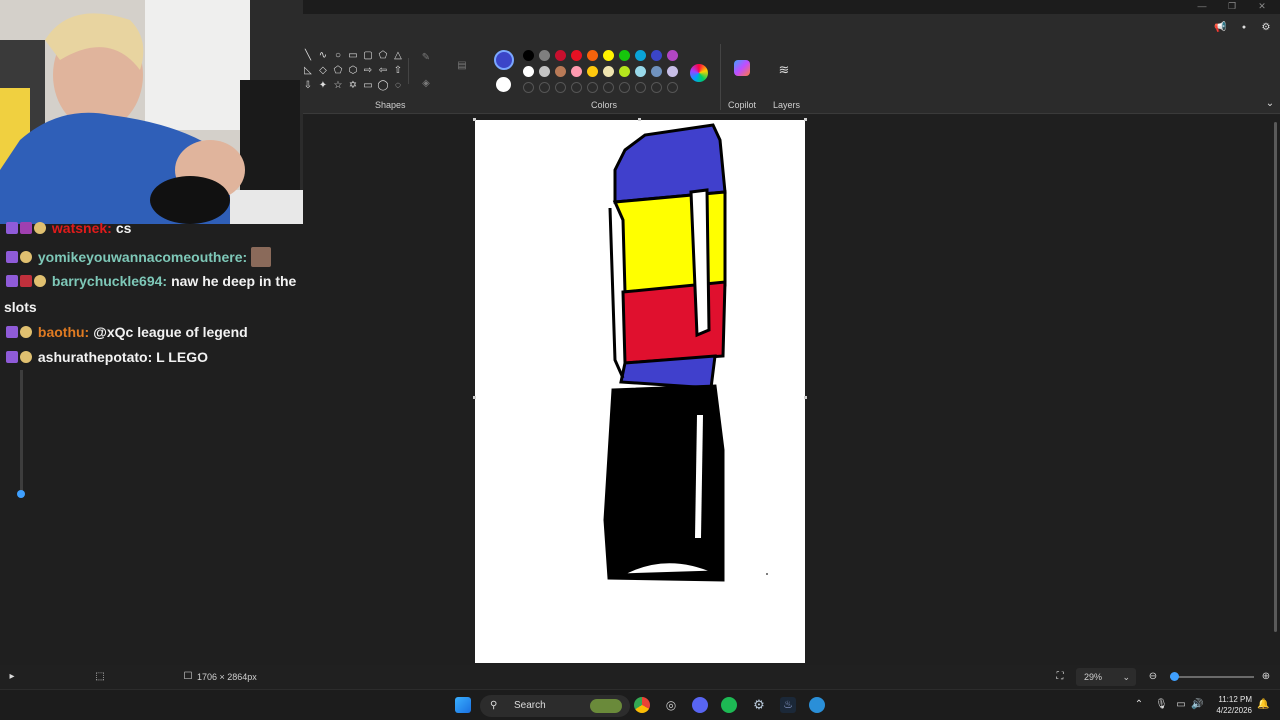 The image size is (1280, 720). Describe the element at coordinates (742, 68) in the screenshot. I see `copilot-icon` at that location.